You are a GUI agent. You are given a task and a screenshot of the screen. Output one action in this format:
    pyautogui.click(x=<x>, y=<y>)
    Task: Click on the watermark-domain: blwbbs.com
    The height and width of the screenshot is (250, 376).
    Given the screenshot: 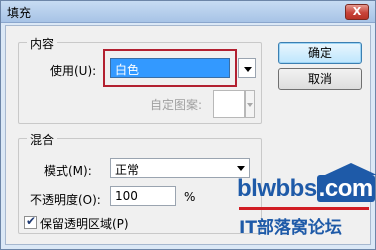 What is the action you would take?
    pyautogui.click(x=306, y=188)
    